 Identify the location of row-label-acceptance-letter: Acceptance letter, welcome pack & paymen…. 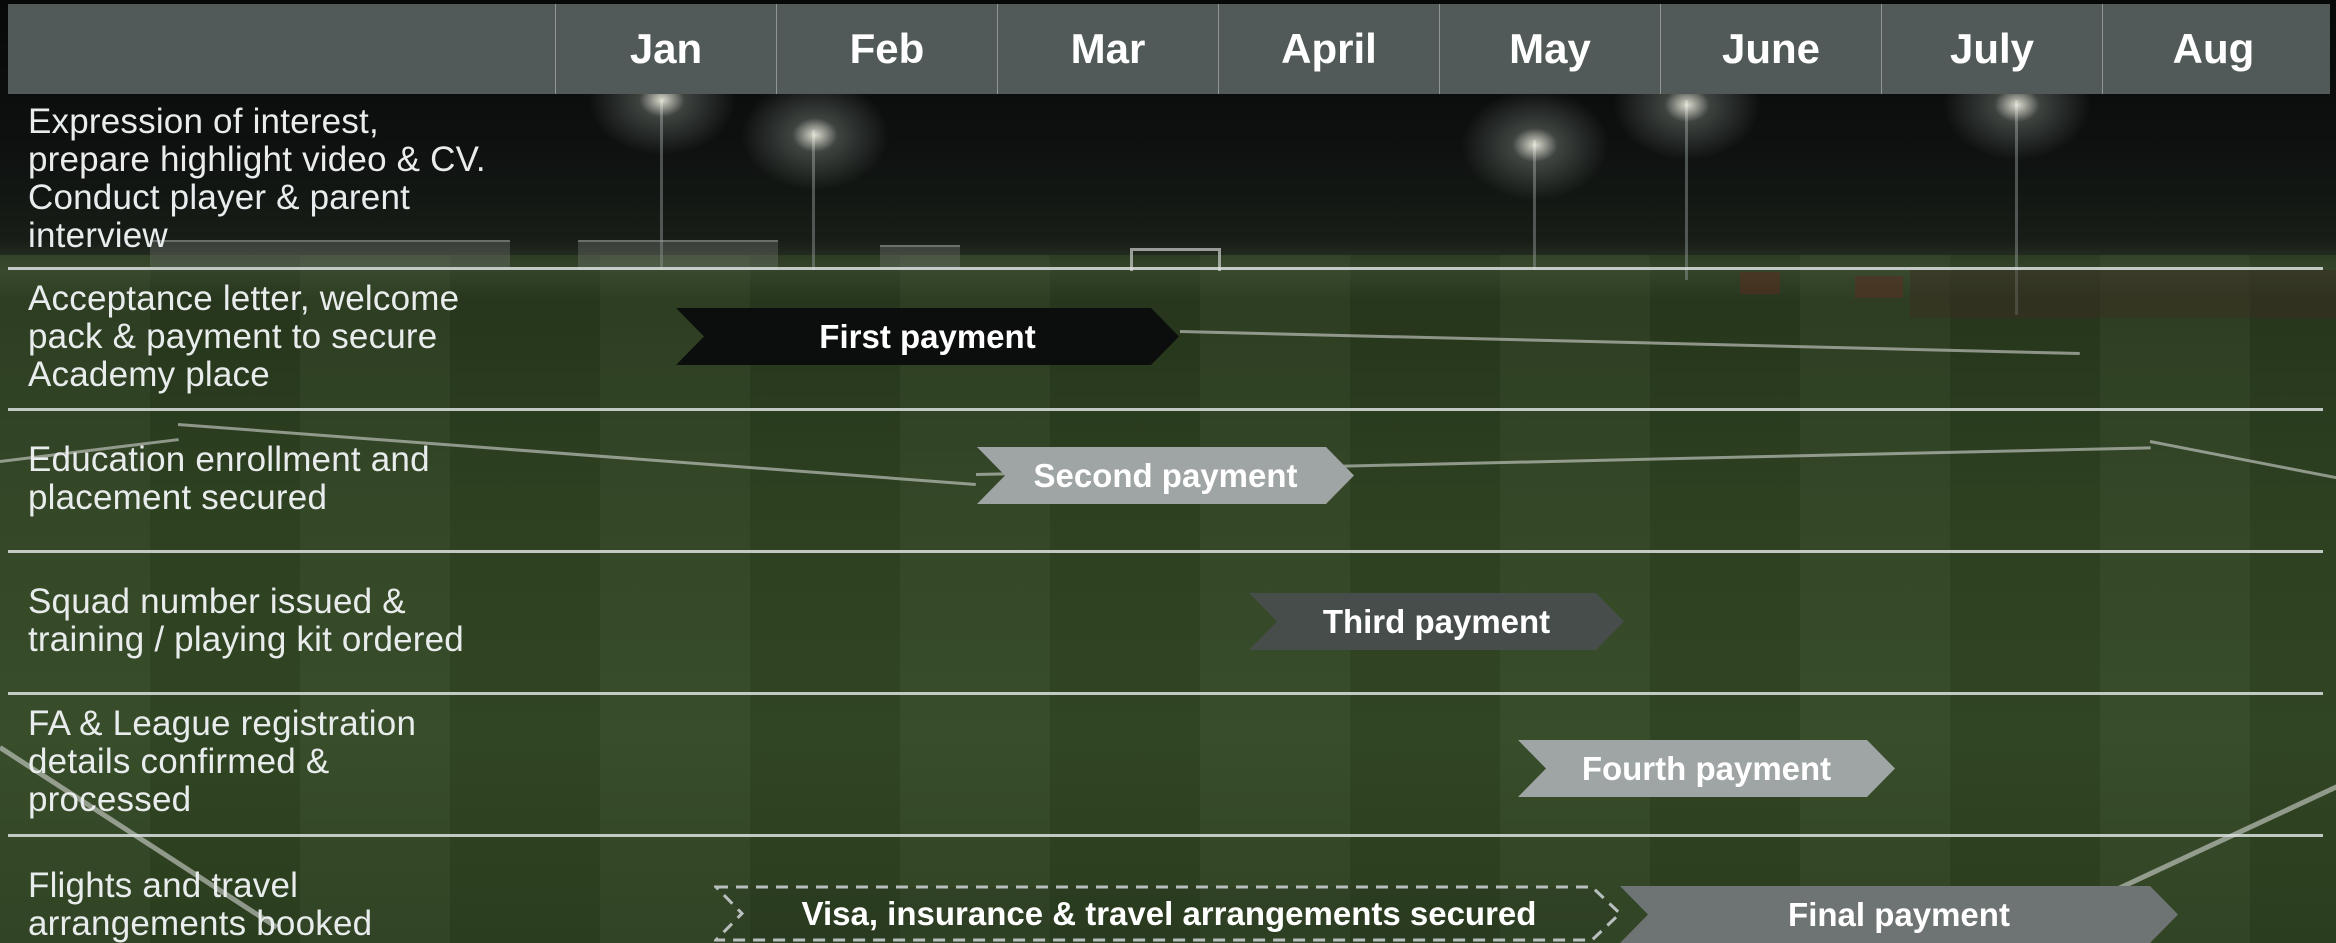
(244, 336).